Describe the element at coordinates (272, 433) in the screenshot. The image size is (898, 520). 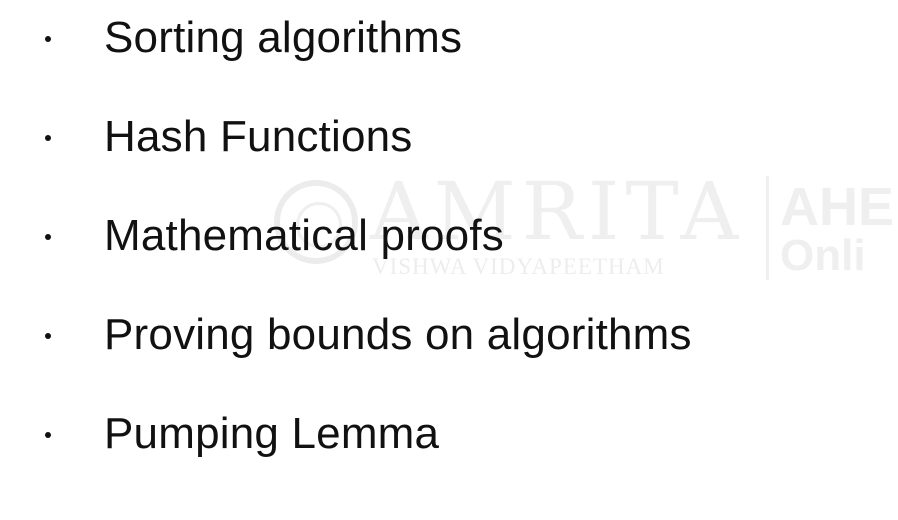
I see `bullet-text: Pumping Lemma` at that location.